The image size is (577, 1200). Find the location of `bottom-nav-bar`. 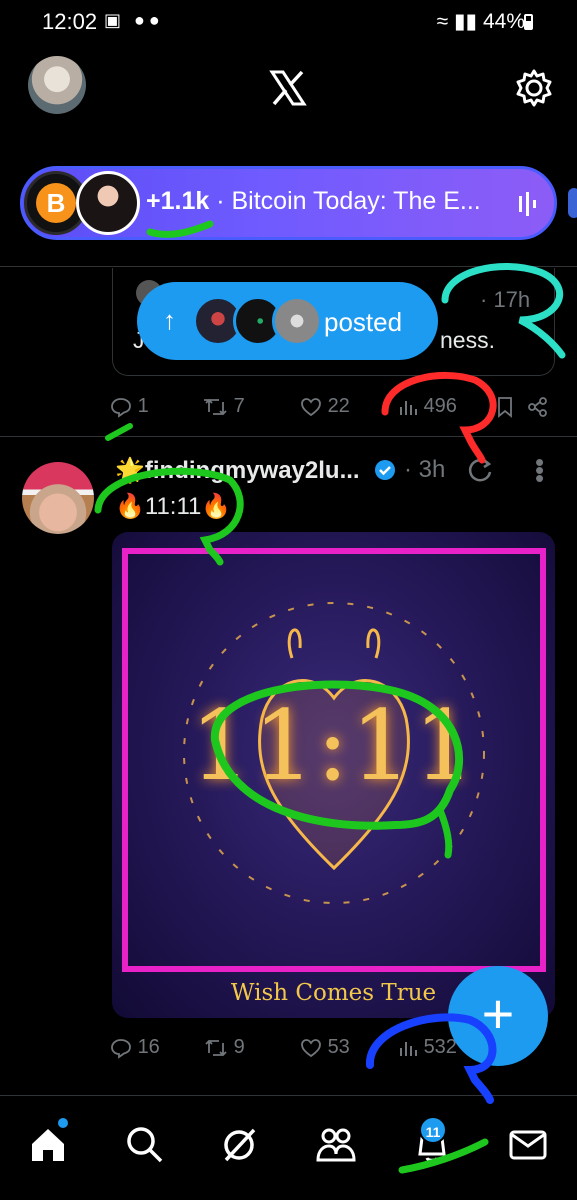

bottom-nav-bar is located at coordinates (288, 1147).